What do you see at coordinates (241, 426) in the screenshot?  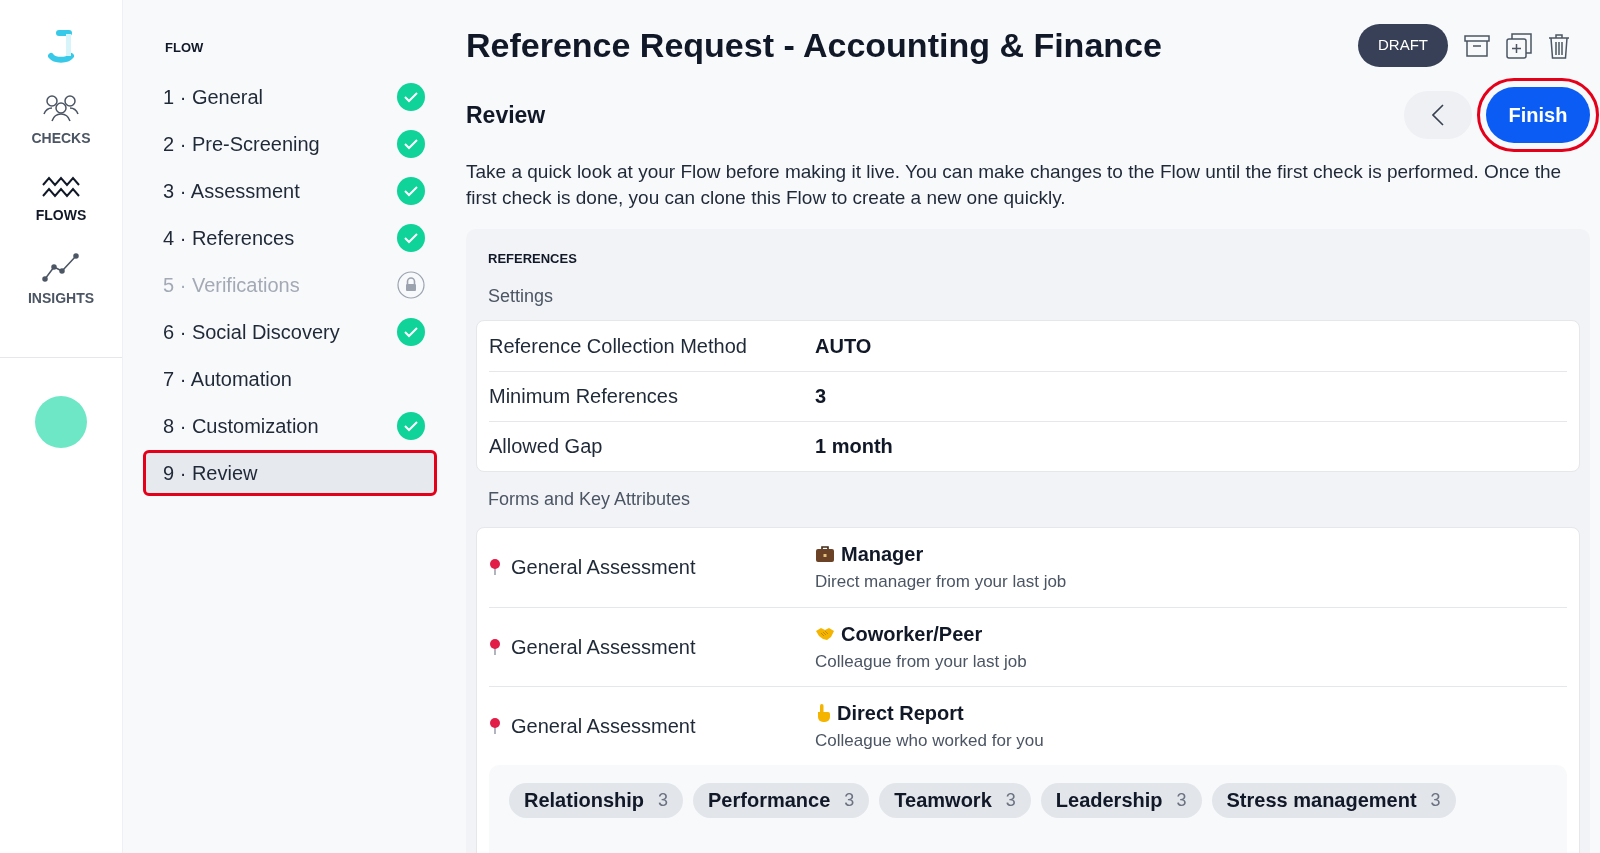 I see `step-label: 8 · Customization` at bounding box center [241, 426].